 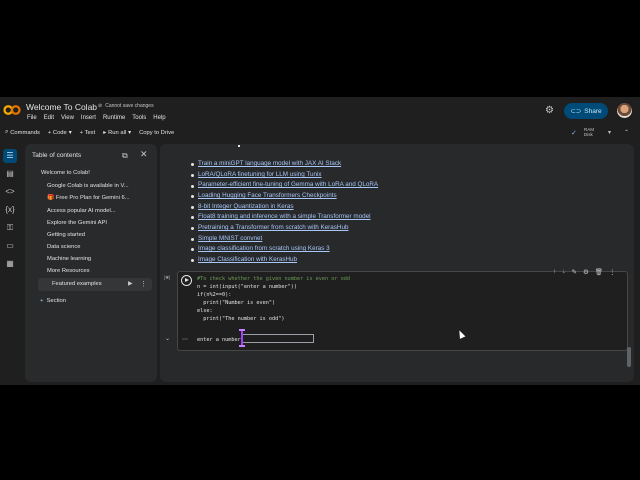 What do you see at coordinates (186, 280) in the screenshot?
I see `run-cell-button` at bounding box center [186, 280].